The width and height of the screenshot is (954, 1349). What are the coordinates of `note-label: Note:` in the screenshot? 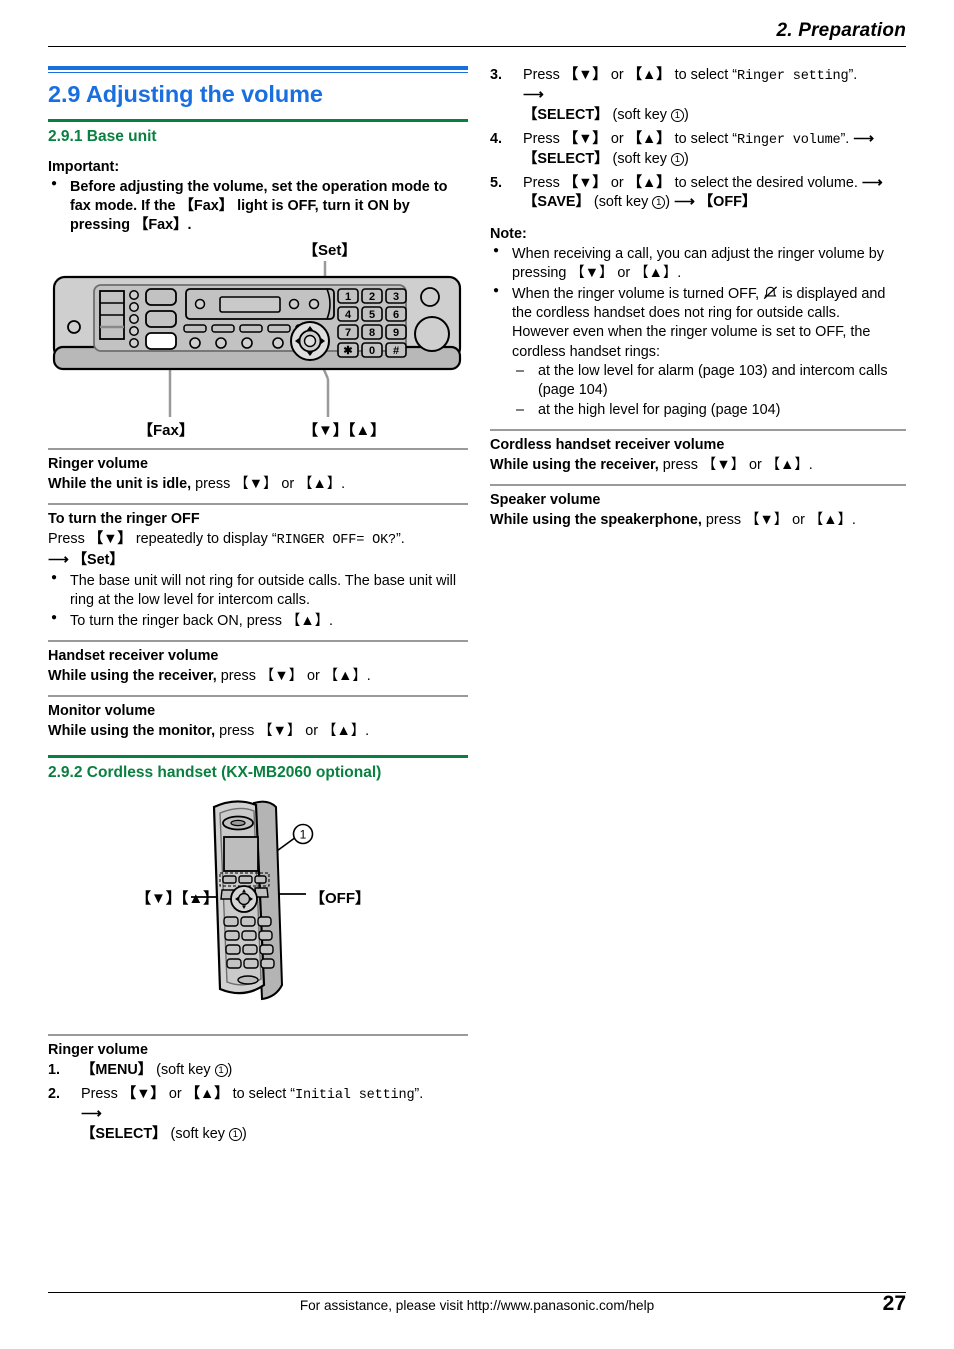 It's located at (508, 233).